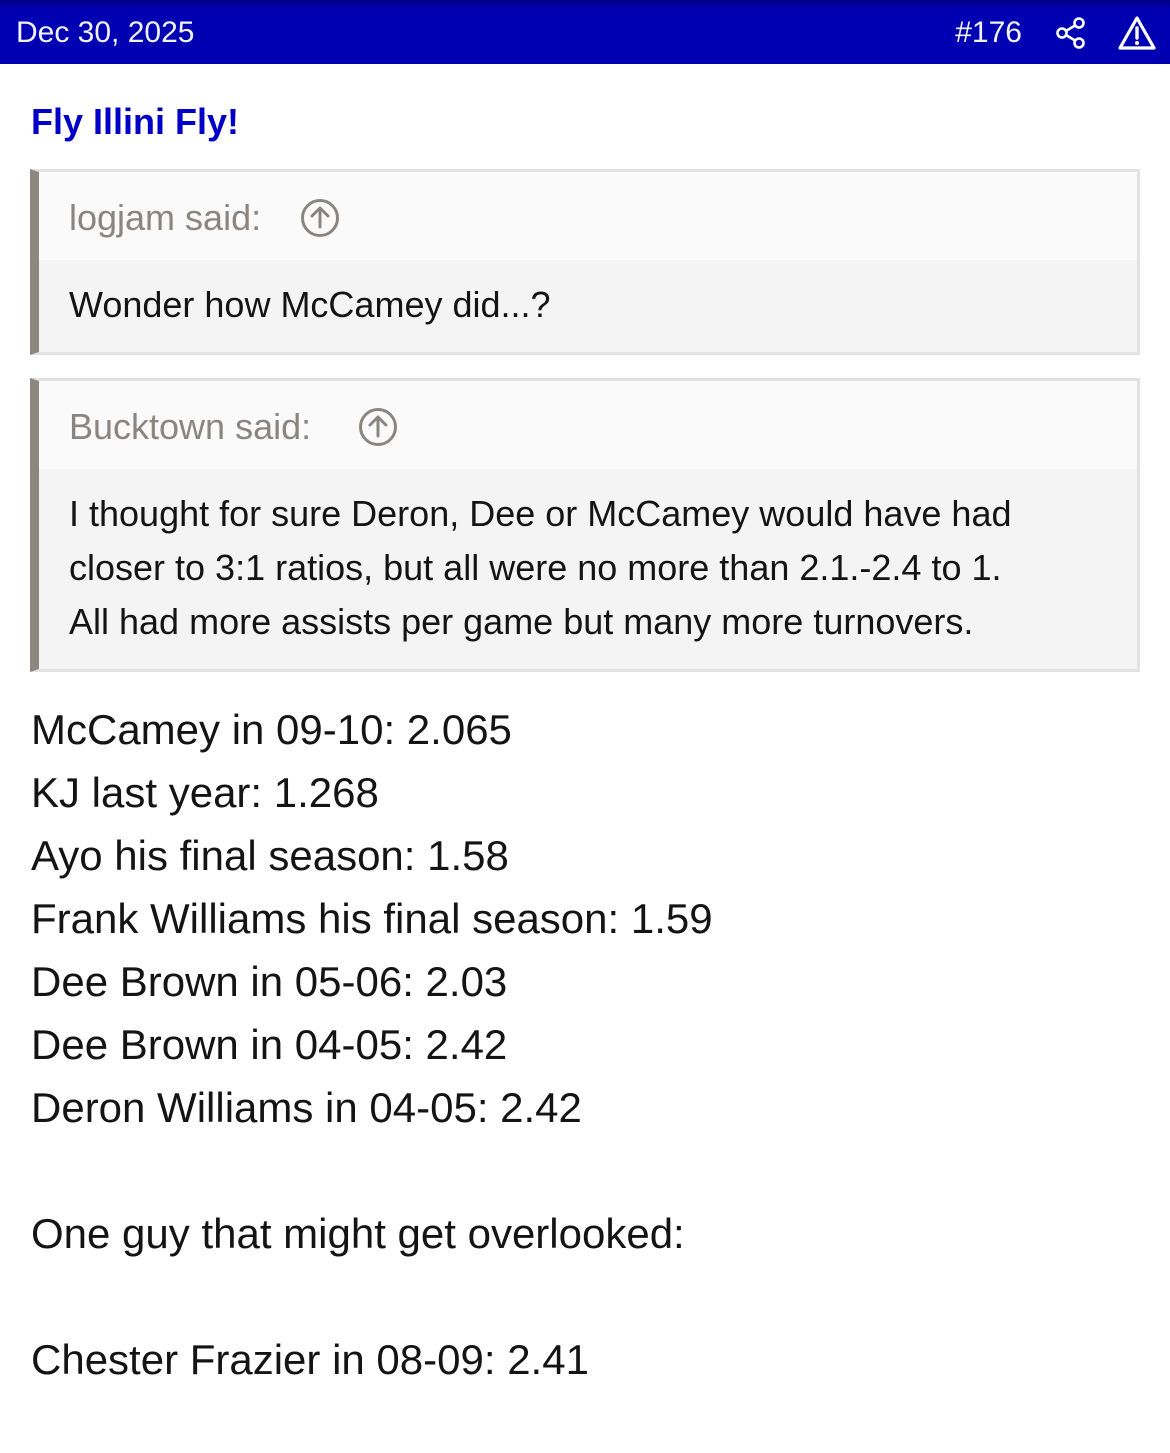  What do you see at coordinates (306, 1107) in the screenshot?
I see `message-line: Deron Williams in 04-05: 2.42` at bounding box center [306, 1107].